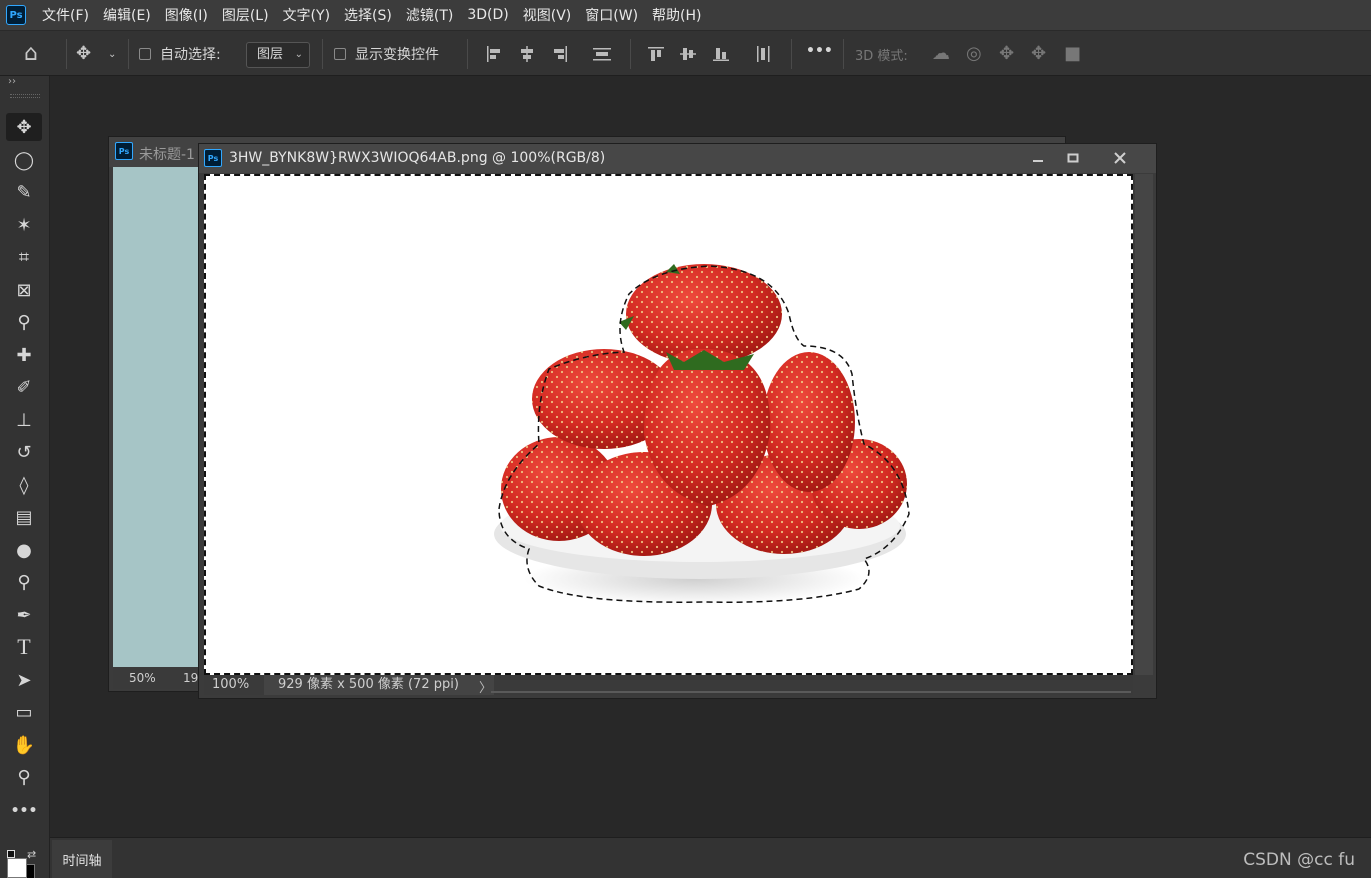 The image size is (1371, 878). I want to click on menu-layer: 图层(L), so click(245, 15).